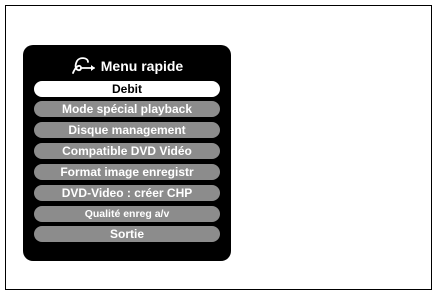 The height and width of the screenshot is (296, 441). What do you see at coordinates (127, 193) in the screenshot?
I see `menu-item-dvd-video-creer-chp: DVD-Video : créer CHP` at bounding box center [127, 193].